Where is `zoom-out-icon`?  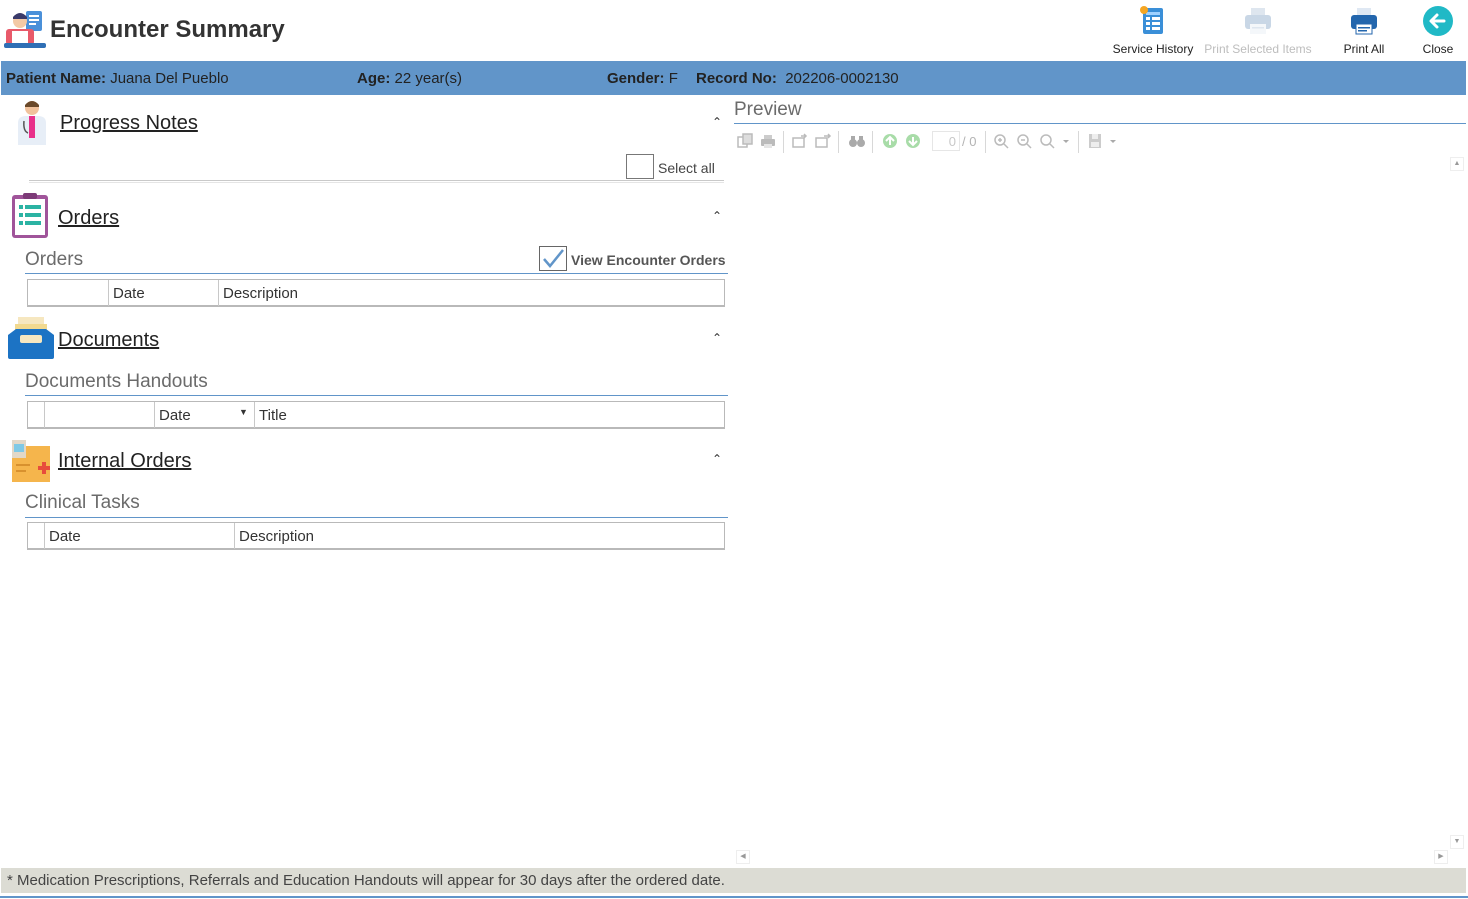 zoom-out-icon is located at coordinates (1024, 141).